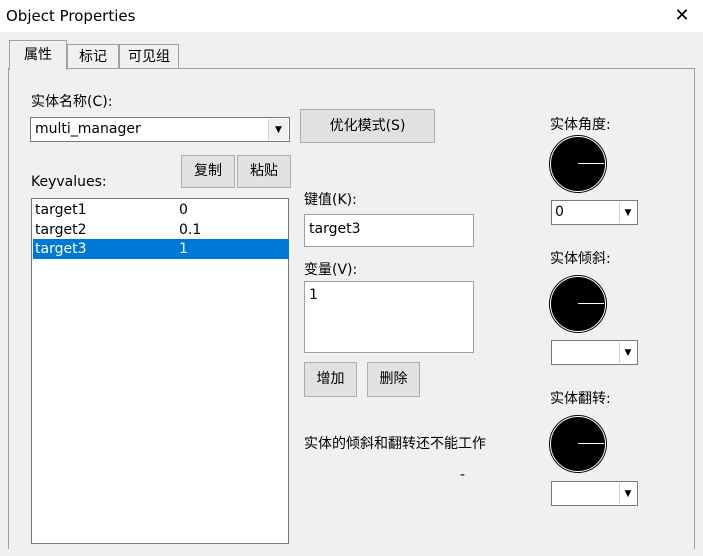 The image size is (703, 556). I want to click on dash-text: -, so click(463, 475).